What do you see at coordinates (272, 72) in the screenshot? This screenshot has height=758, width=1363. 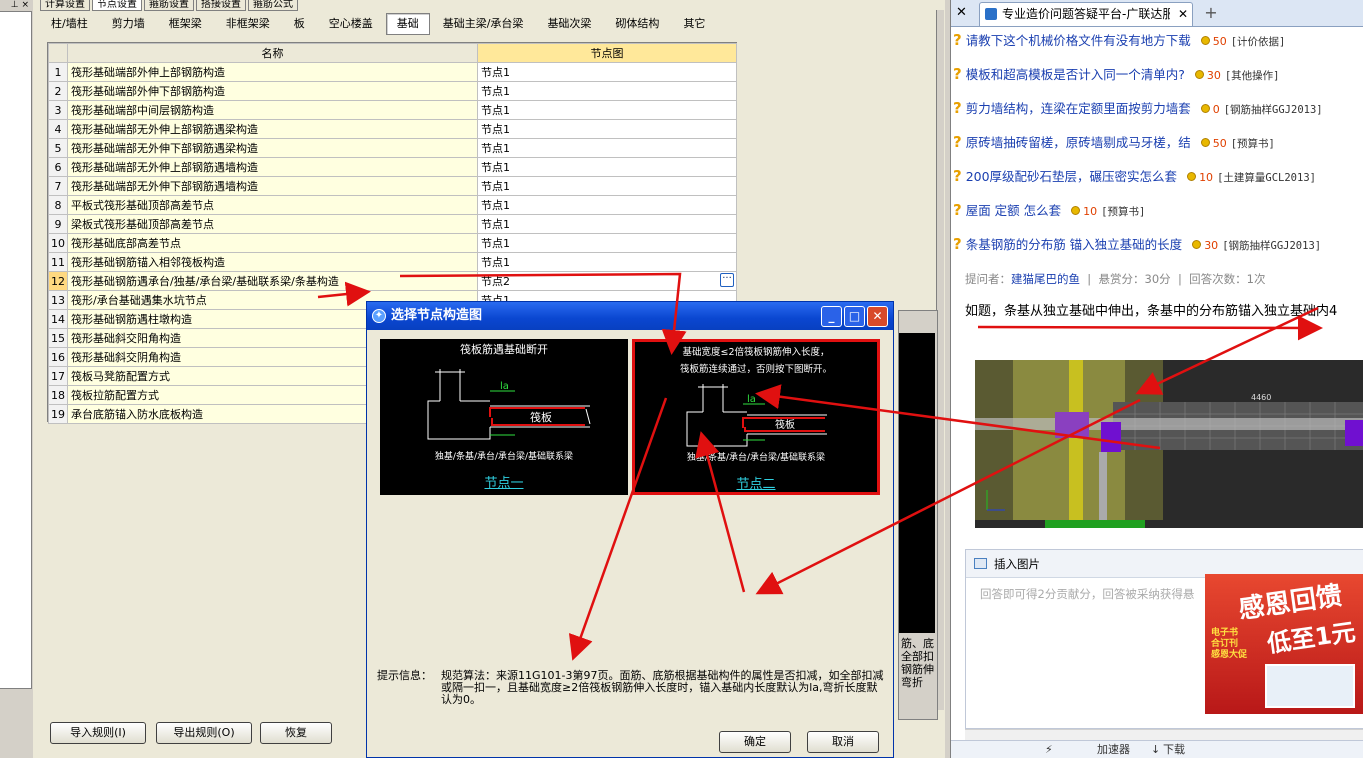 I see `row-name: 筏形基础端部外伸上部钢筋构造` at bounding box center [272, 72].